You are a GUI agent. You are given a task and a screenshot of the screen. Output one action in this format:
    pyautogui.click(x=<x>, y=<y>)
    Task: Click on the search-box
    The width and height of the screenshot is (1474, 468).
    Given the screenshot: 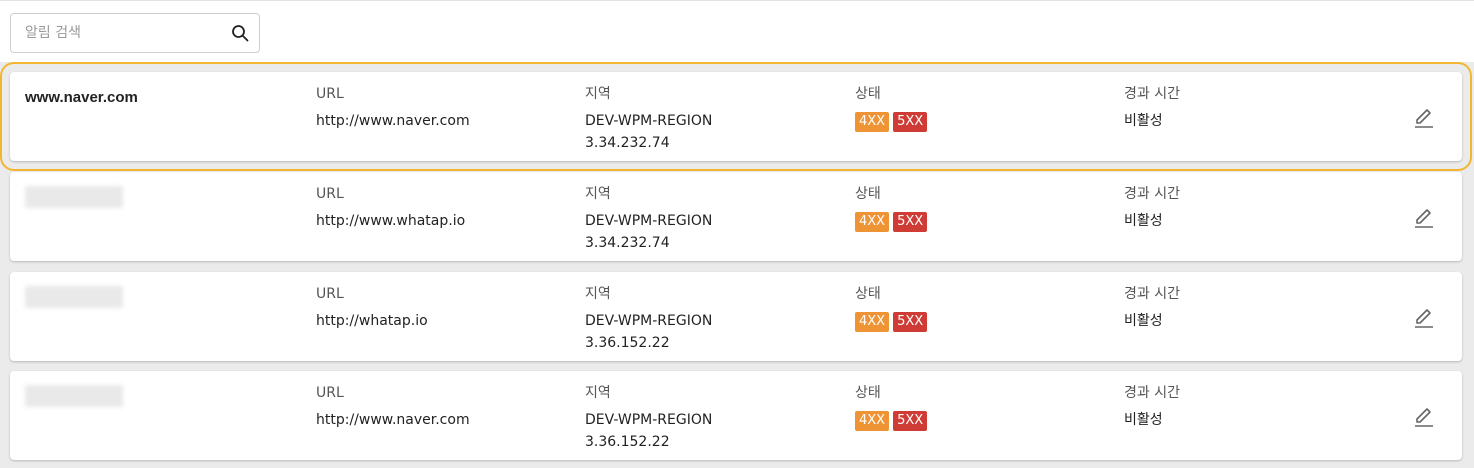 What is the action you would take?
    pyautogui.click(x=135, y=33)
    